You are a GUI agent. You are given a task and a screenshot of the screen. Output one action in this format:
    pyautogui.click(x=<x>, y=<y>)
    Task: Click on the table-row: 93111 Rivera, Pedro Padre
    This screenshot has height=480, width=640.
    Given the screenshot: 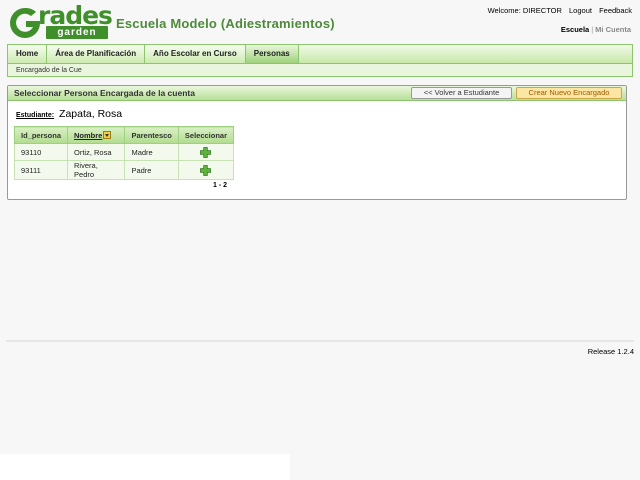 What is the action you would take?
    pyautogui.click(x=124, y=170)
    